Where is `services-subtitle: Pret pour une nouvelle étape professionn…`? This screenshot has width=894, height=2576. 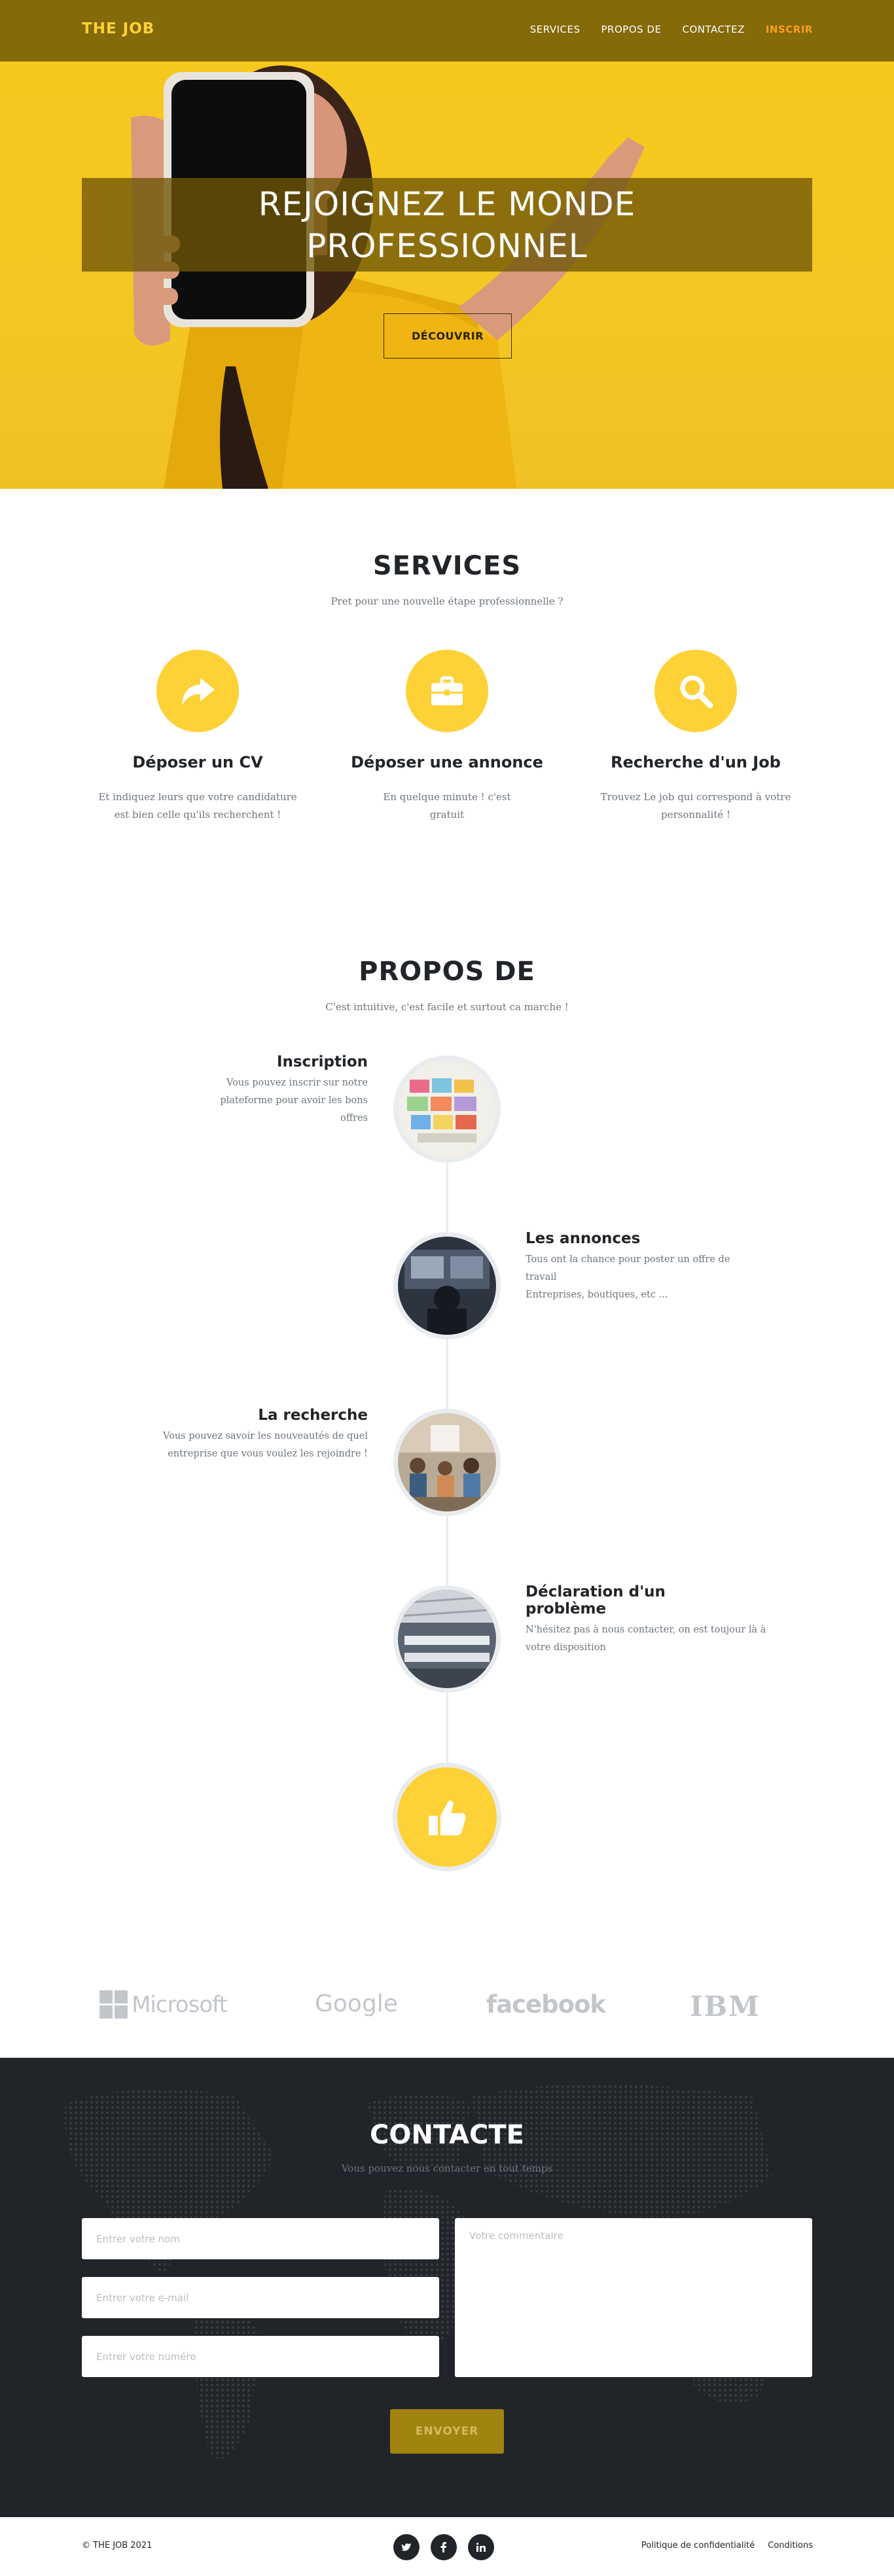 services-subtitle: Pret pour une nouvelle étape professionn… is located at coordinates (447, 601).